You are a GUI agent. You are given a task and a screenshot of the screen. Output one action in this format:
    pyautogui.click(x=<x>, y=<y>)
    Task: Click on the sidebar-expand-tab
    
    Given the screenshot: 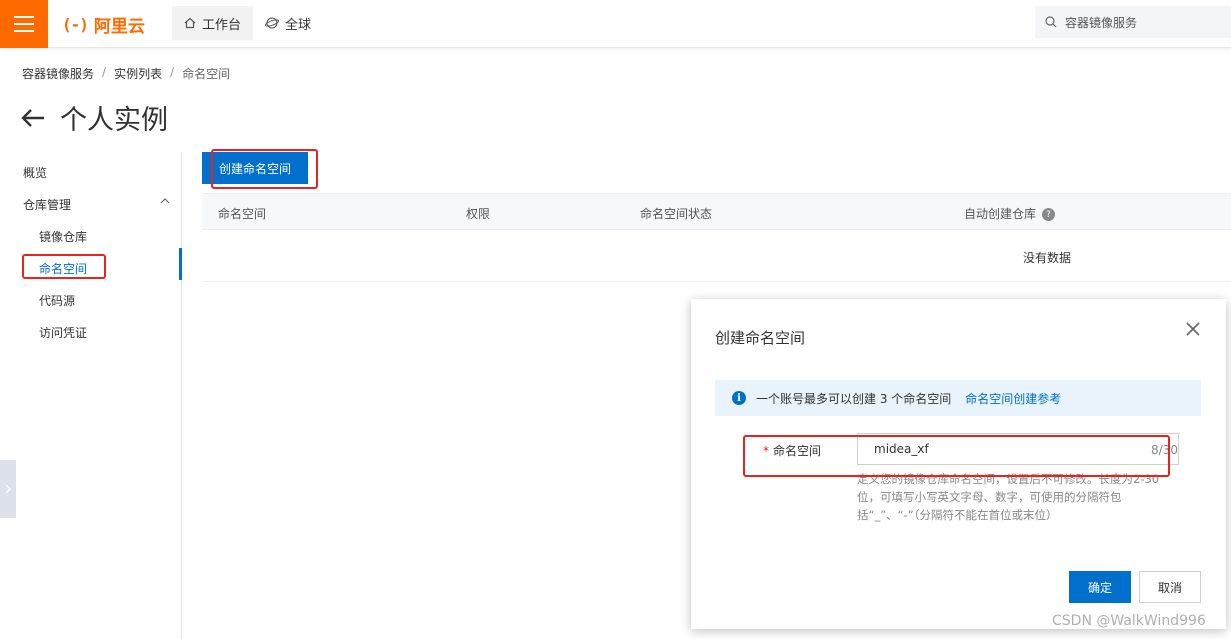 What is the action you would take?
    pyautogui.click(x=8, y=489)
    